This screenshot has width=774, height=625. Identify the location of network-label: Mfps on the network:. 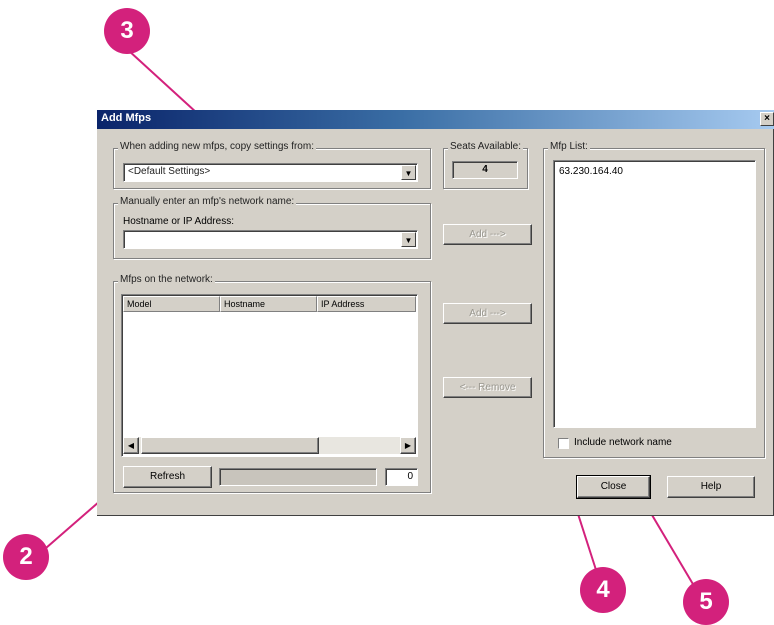
(166, 279).